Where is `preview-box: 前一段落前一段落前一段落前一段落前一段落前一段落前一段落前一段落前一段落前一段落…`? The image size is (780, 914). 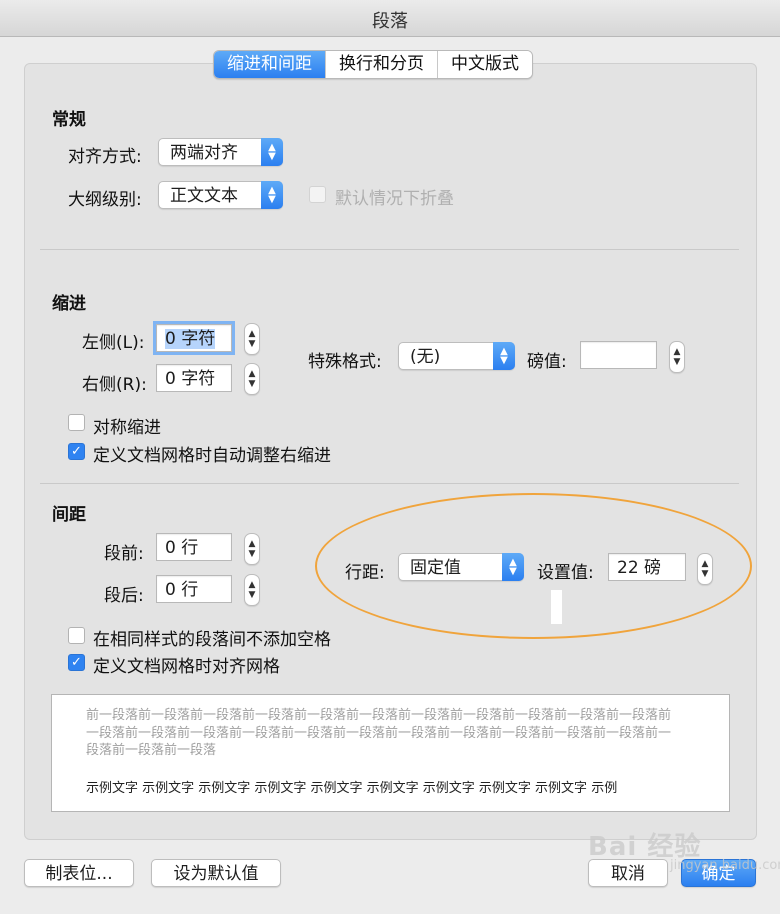
preview-box: 前一段落前一段落前一段落前一段落前一段落前一段落前一段落前一段落前一段落前一段落… is located at coordinates (390, 753).